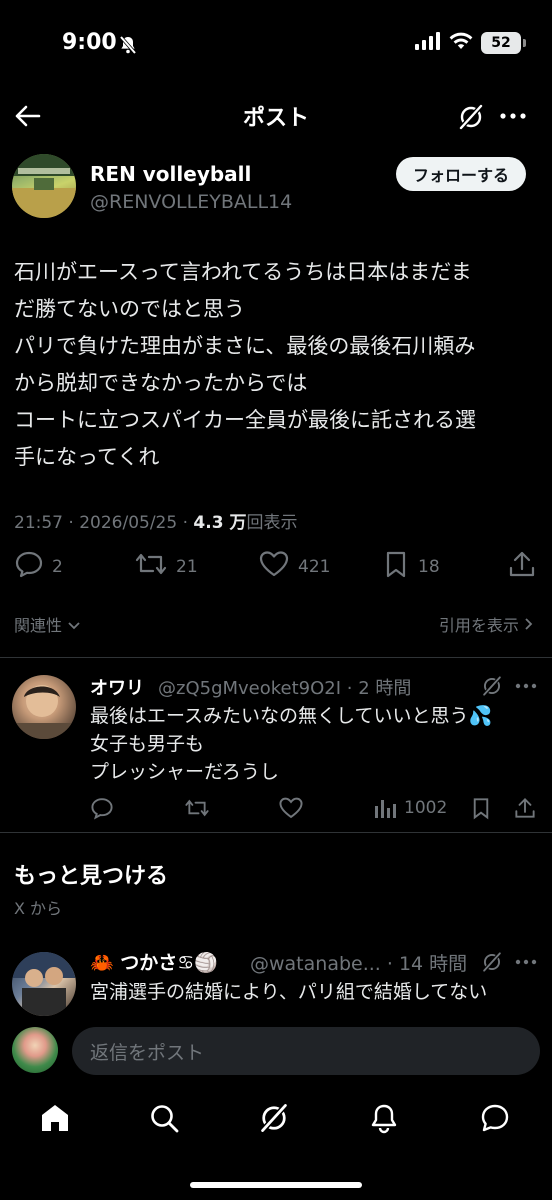 The image size is (552, 1200). I want to click on recommended-author-name: 🦀 つかさ♋🏐, so click(154, 961).